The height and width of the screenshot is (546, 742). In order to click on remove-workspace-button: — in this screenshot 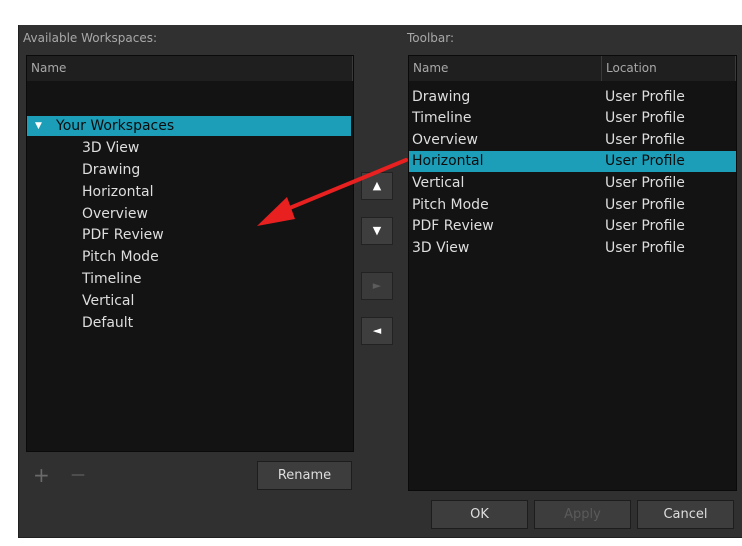, I will do `click(78, 475)`.